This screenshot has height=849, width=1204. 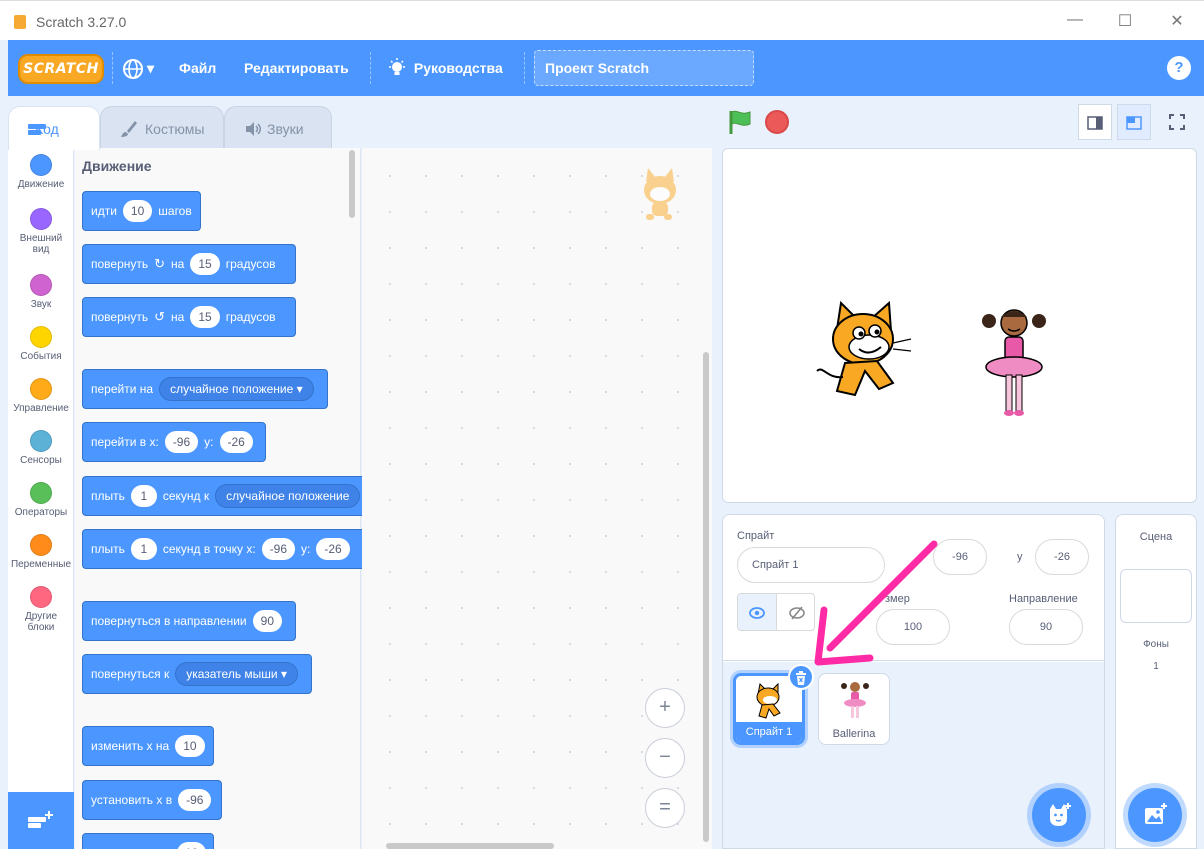 I want to click on zoom-reset-button: =, so click(x=665, y=808).